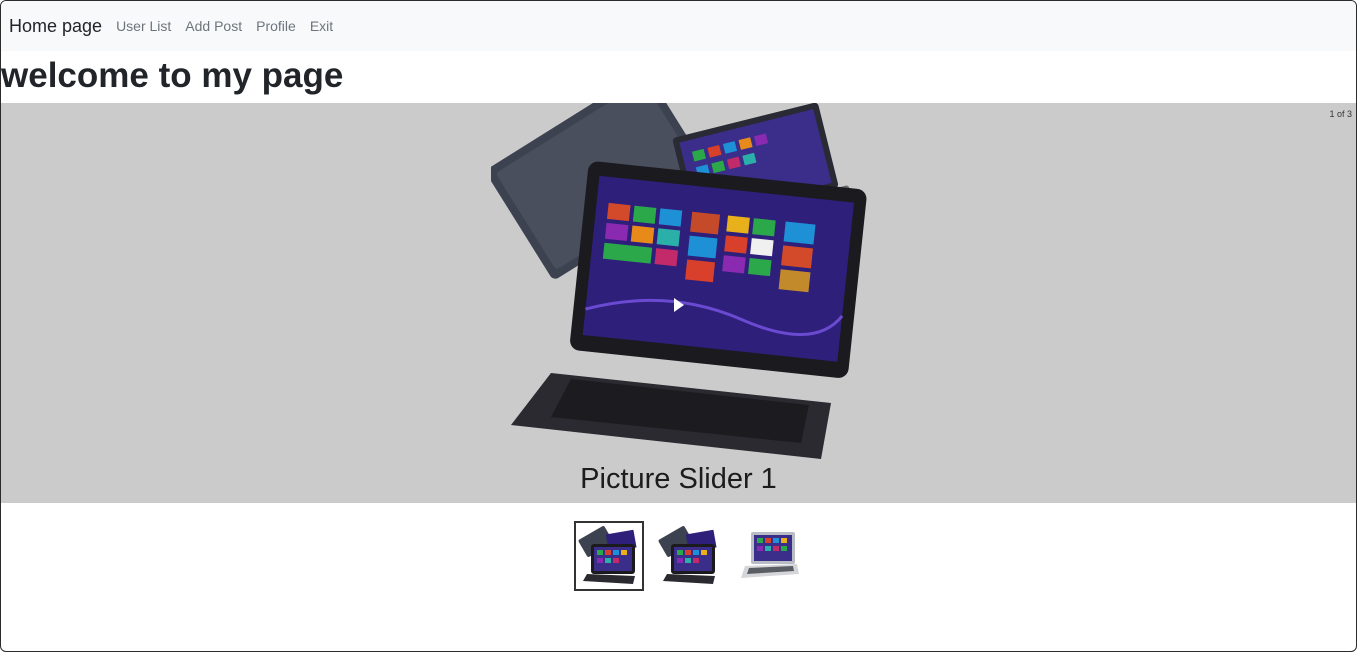  I want to click on slide-counter: 1 of 3, so click(1340, 114).